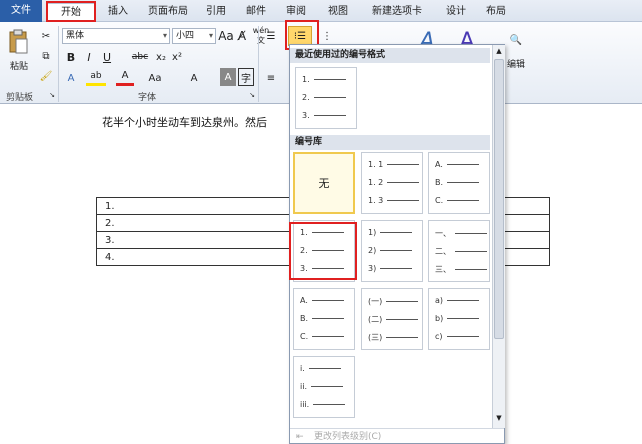 This screenshot has height=444, width=642. I want to click on format-painter-icon: 🖌, so click(46, 76).